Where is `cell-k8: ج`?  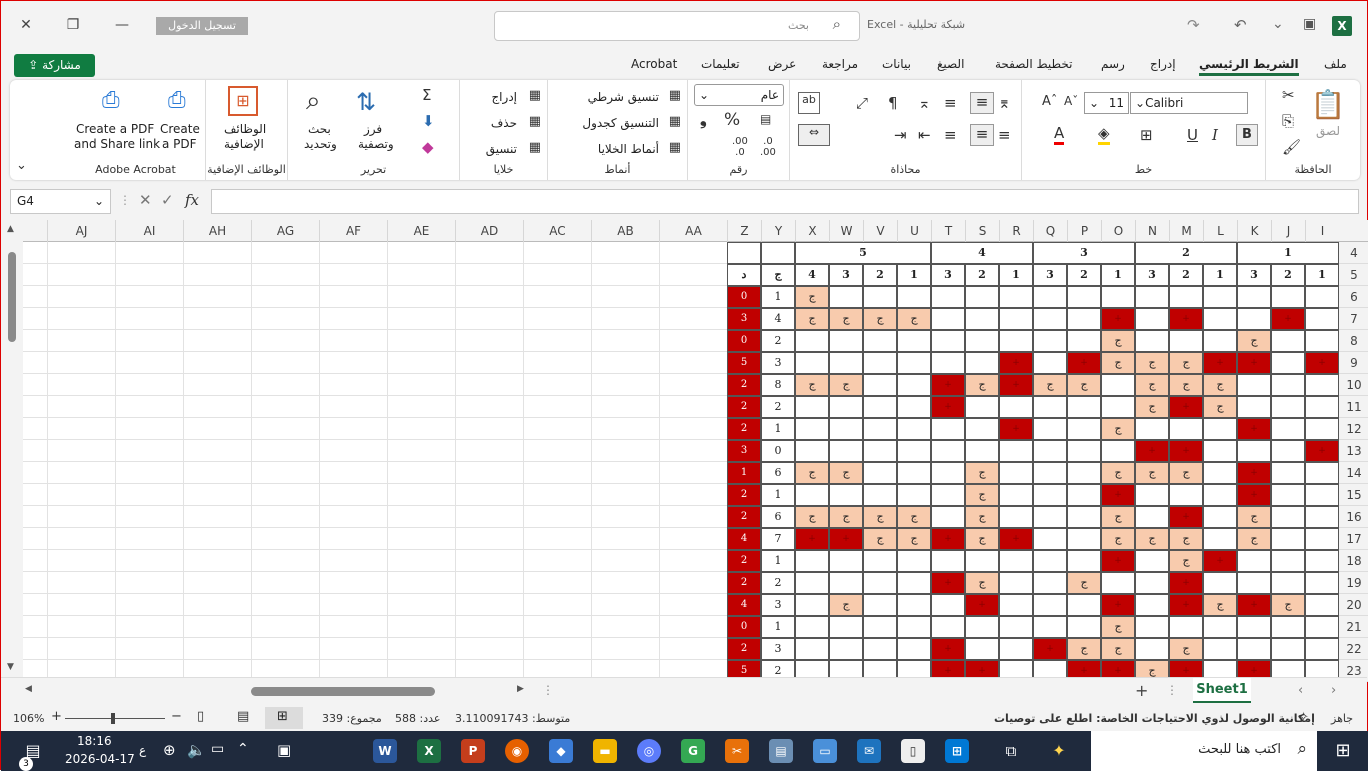
cell-k8: ج is located at coordinates (1254, 341).